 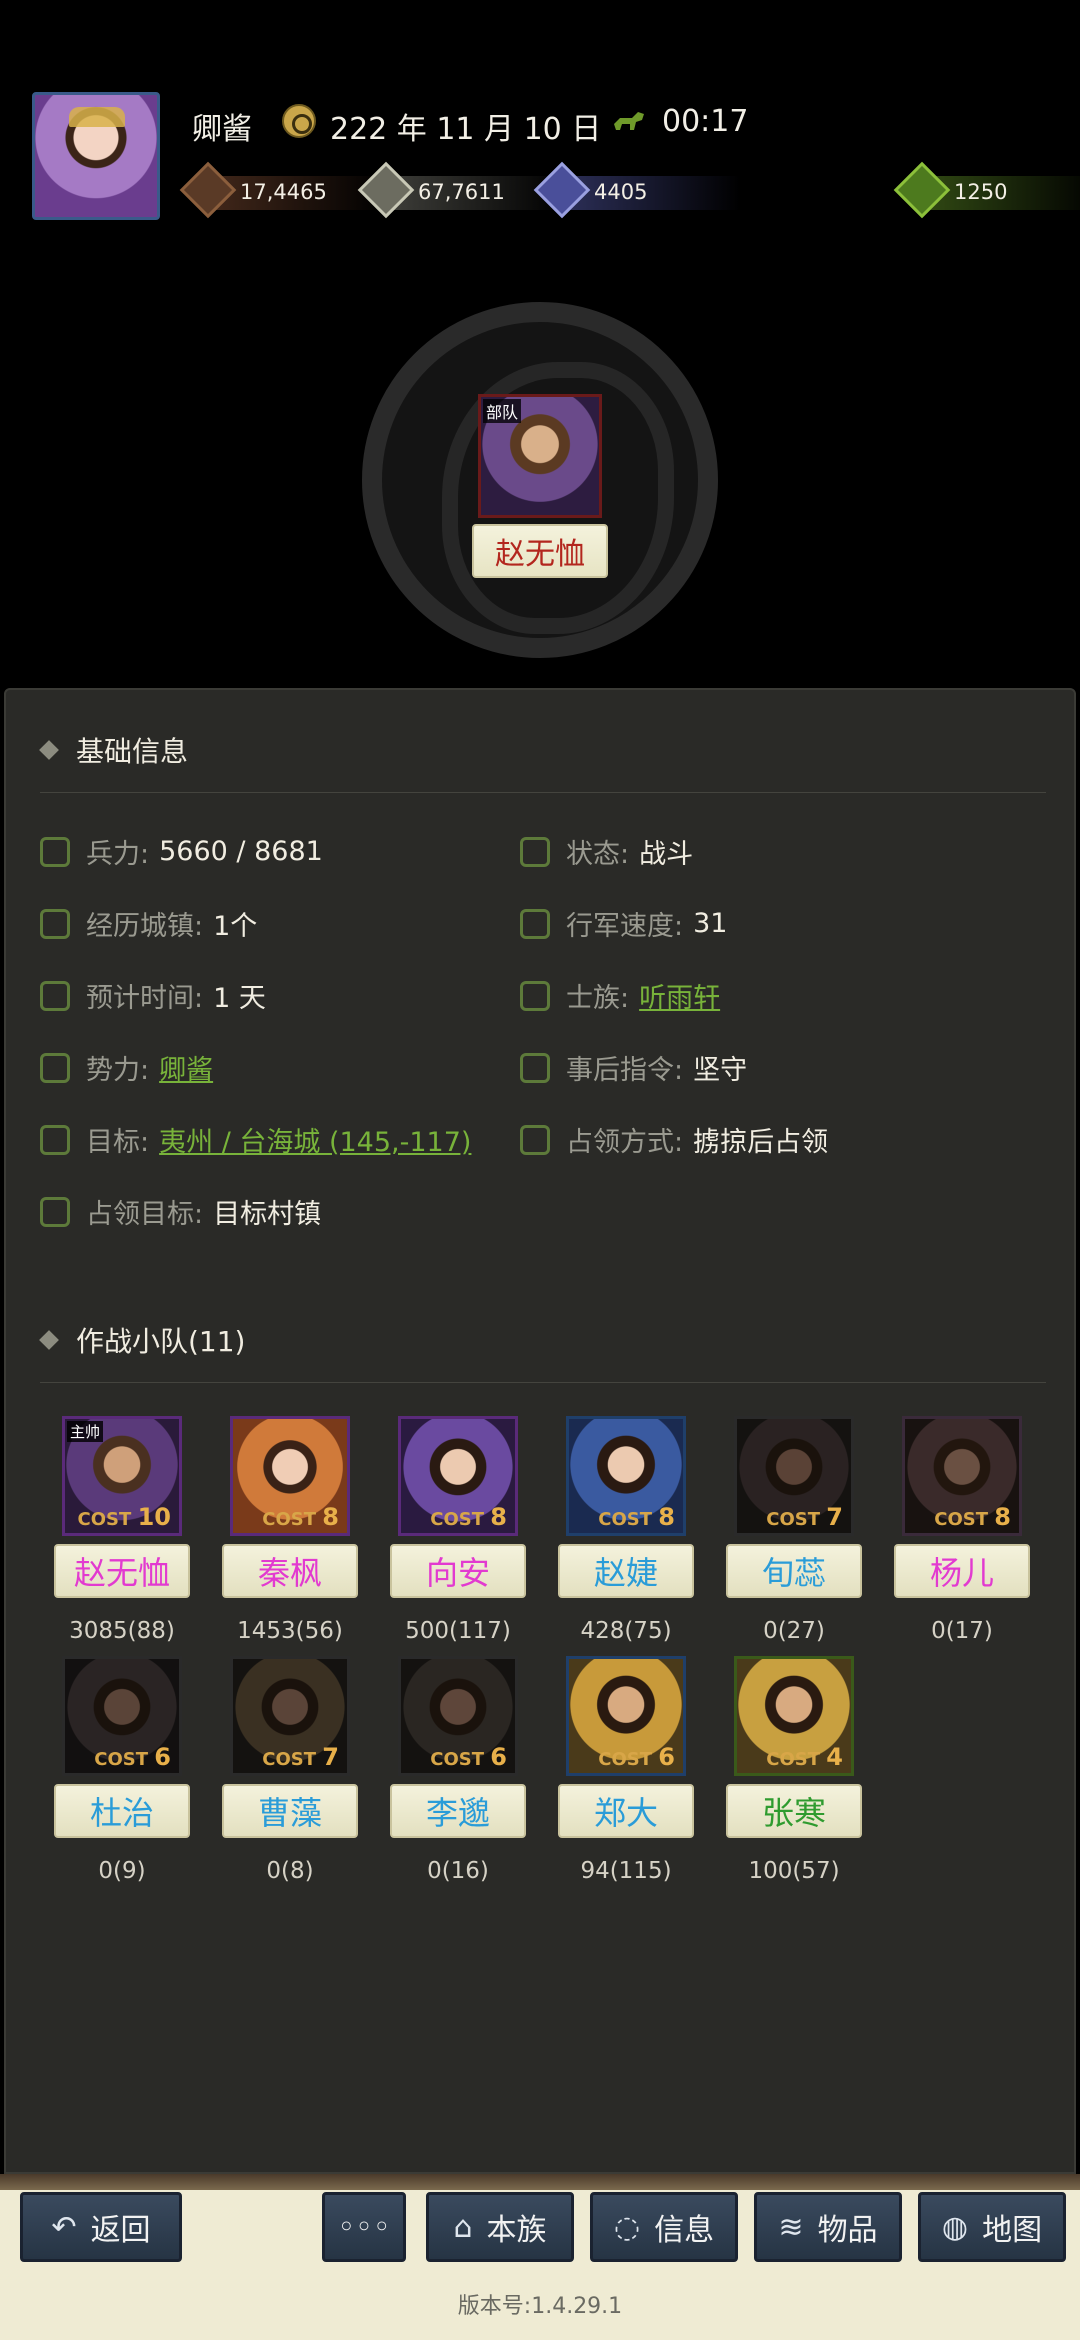 What do you see at coordinates (64, 2227) in the screenshot?
I see `back-arrow-icon: ↶` at bounding box center [64, 2227].